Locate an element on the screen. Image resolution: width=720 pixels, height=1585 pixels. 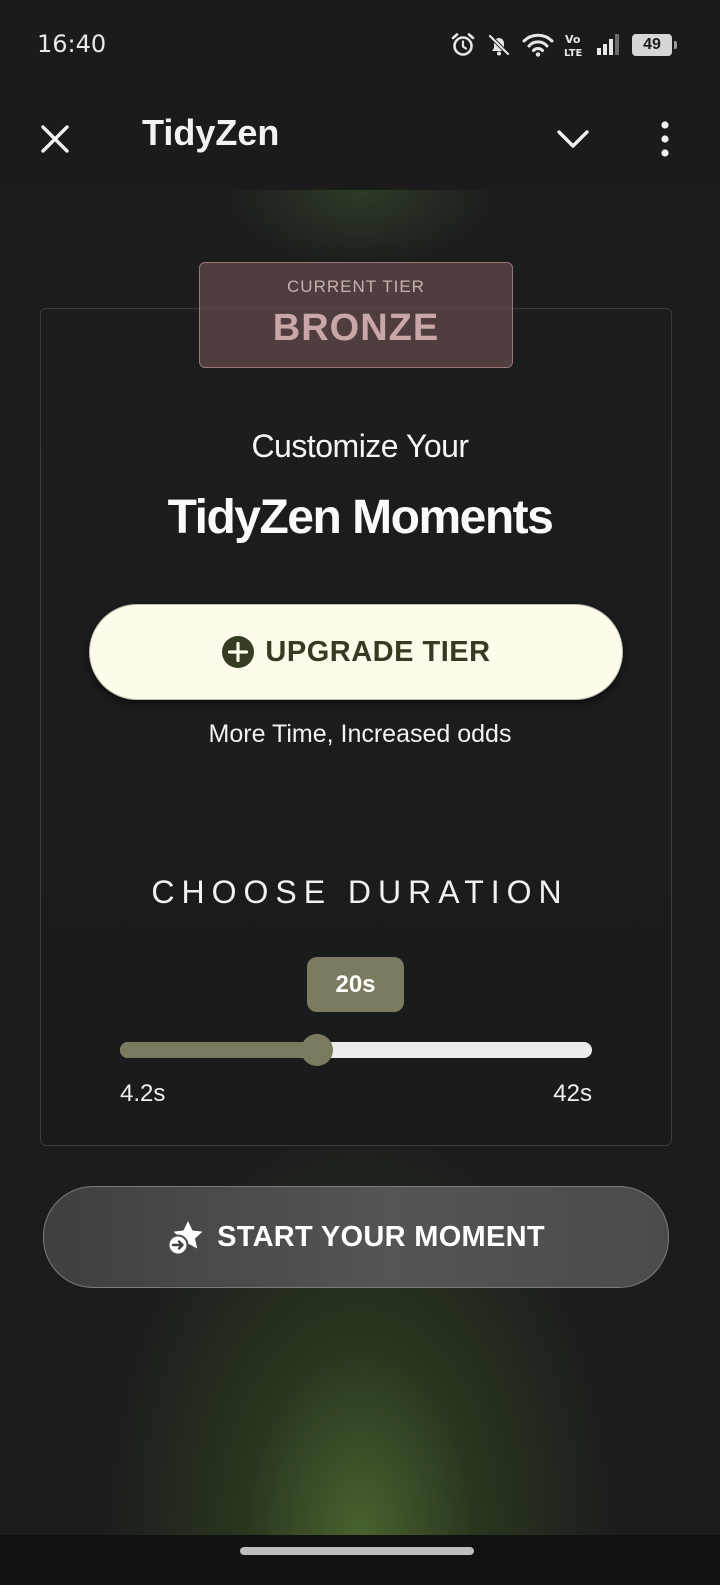
more-vert-icon is located at coordinates (665, 139).